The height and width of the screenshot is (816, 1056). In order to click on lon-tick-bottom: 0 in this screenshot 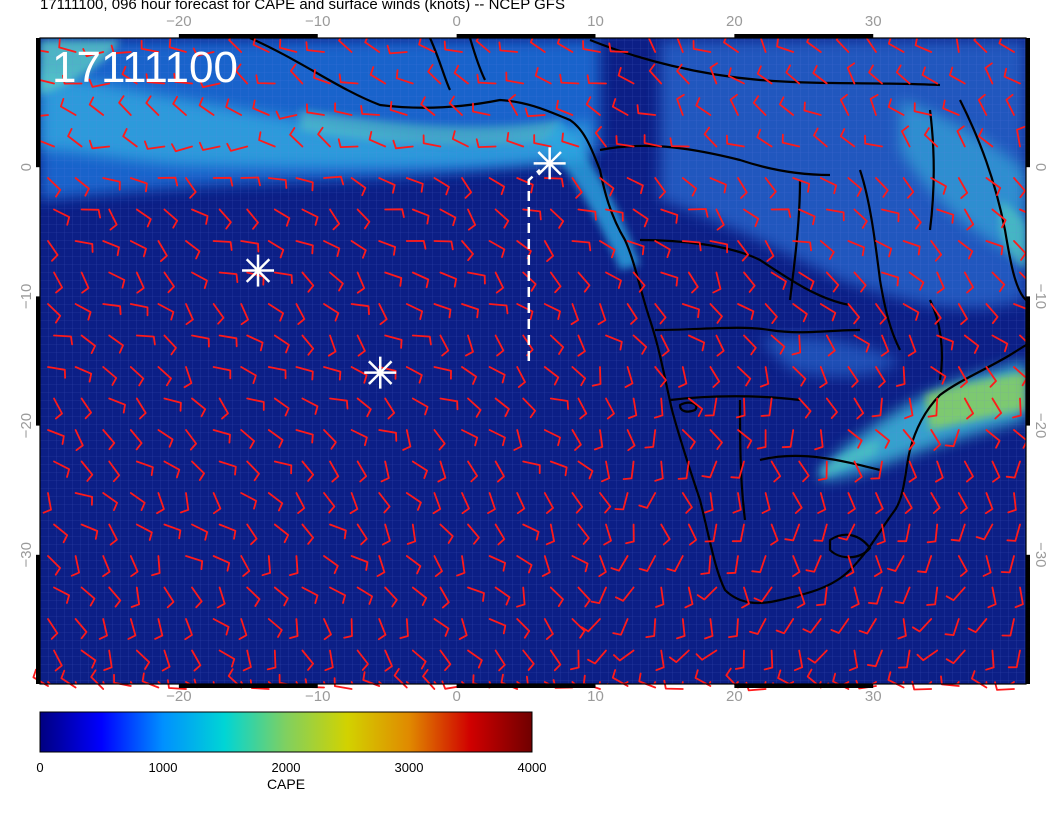, I will do `click(456, 696)`.